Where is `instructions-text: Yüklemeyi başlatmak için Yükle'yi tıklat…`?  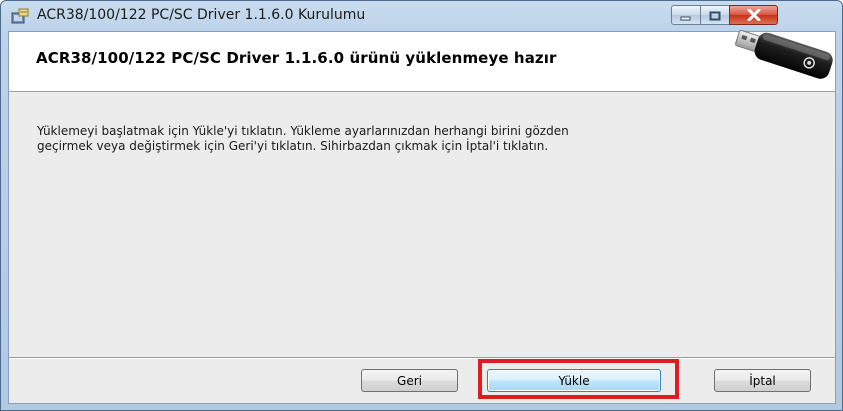
instructions-text: Yüklemeyi başlatmak için Yükle'yi tıklat… is located at coordinates (417, 139).